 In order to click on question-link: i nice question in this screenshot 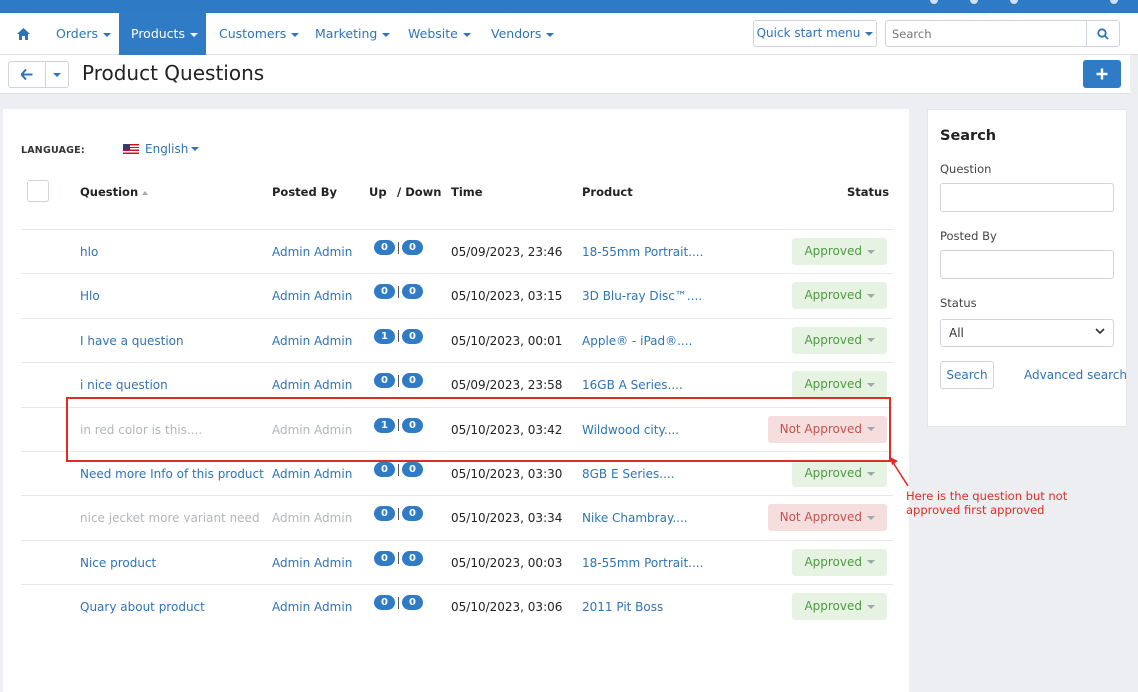, I will do `click(124, 385)`.